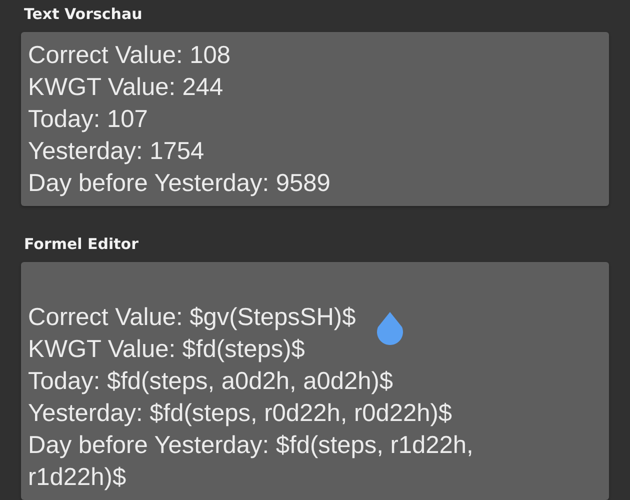 The height and width of the screenshot is (500, 630). What do you see at coordinates (126, 88) in the screenshot?
I see `preview-line: KWGT Value: 244` at bounding box center [126, 88].